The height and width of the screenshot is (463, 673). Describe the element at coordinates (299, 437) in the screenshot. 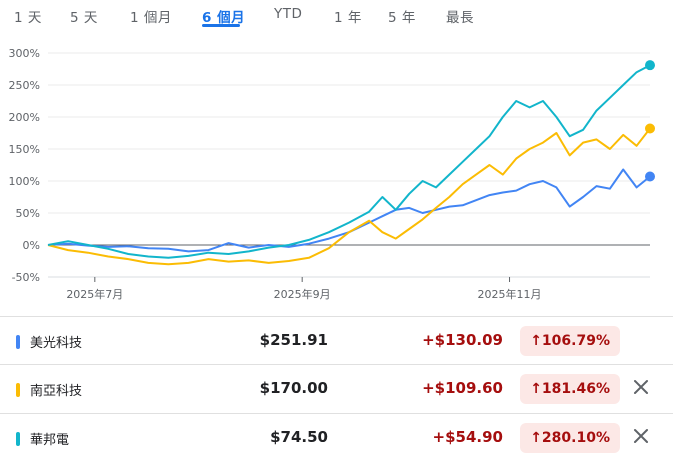

I see `stock-price: $74.50` at that location.